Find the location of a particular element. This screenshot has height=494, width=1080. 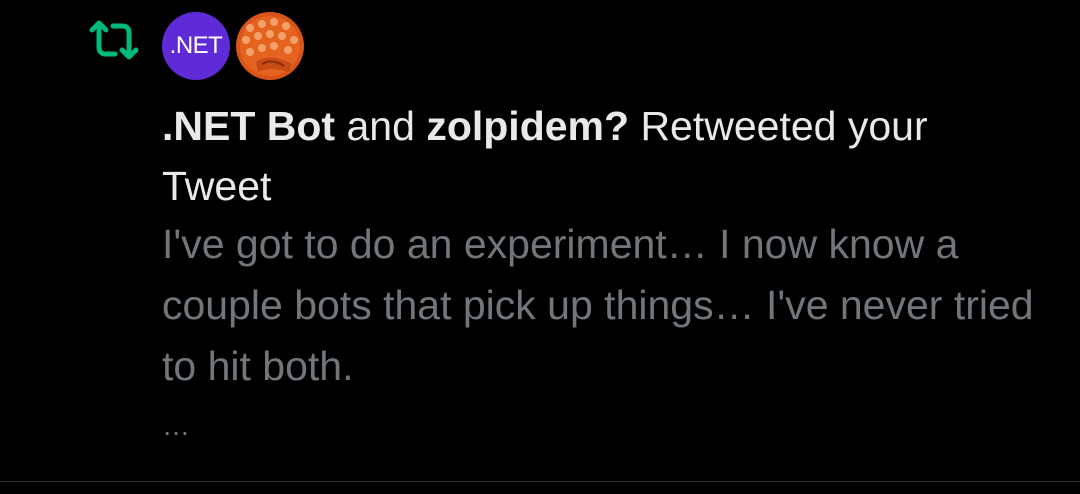

net-bot-avatar: .NET is located at coordinates (196, 46).